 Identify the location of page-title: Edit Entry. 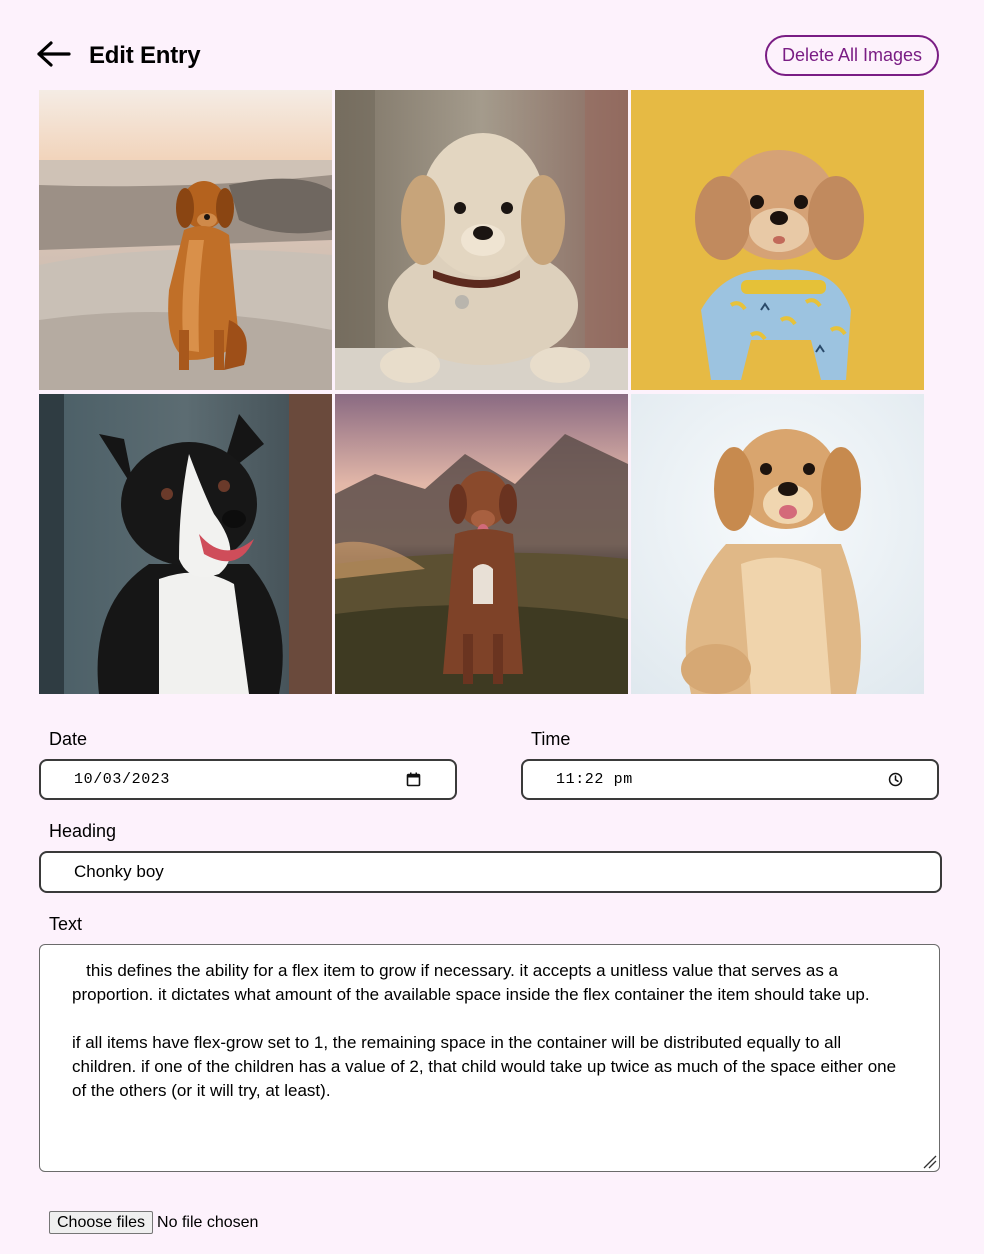
(145, 55).